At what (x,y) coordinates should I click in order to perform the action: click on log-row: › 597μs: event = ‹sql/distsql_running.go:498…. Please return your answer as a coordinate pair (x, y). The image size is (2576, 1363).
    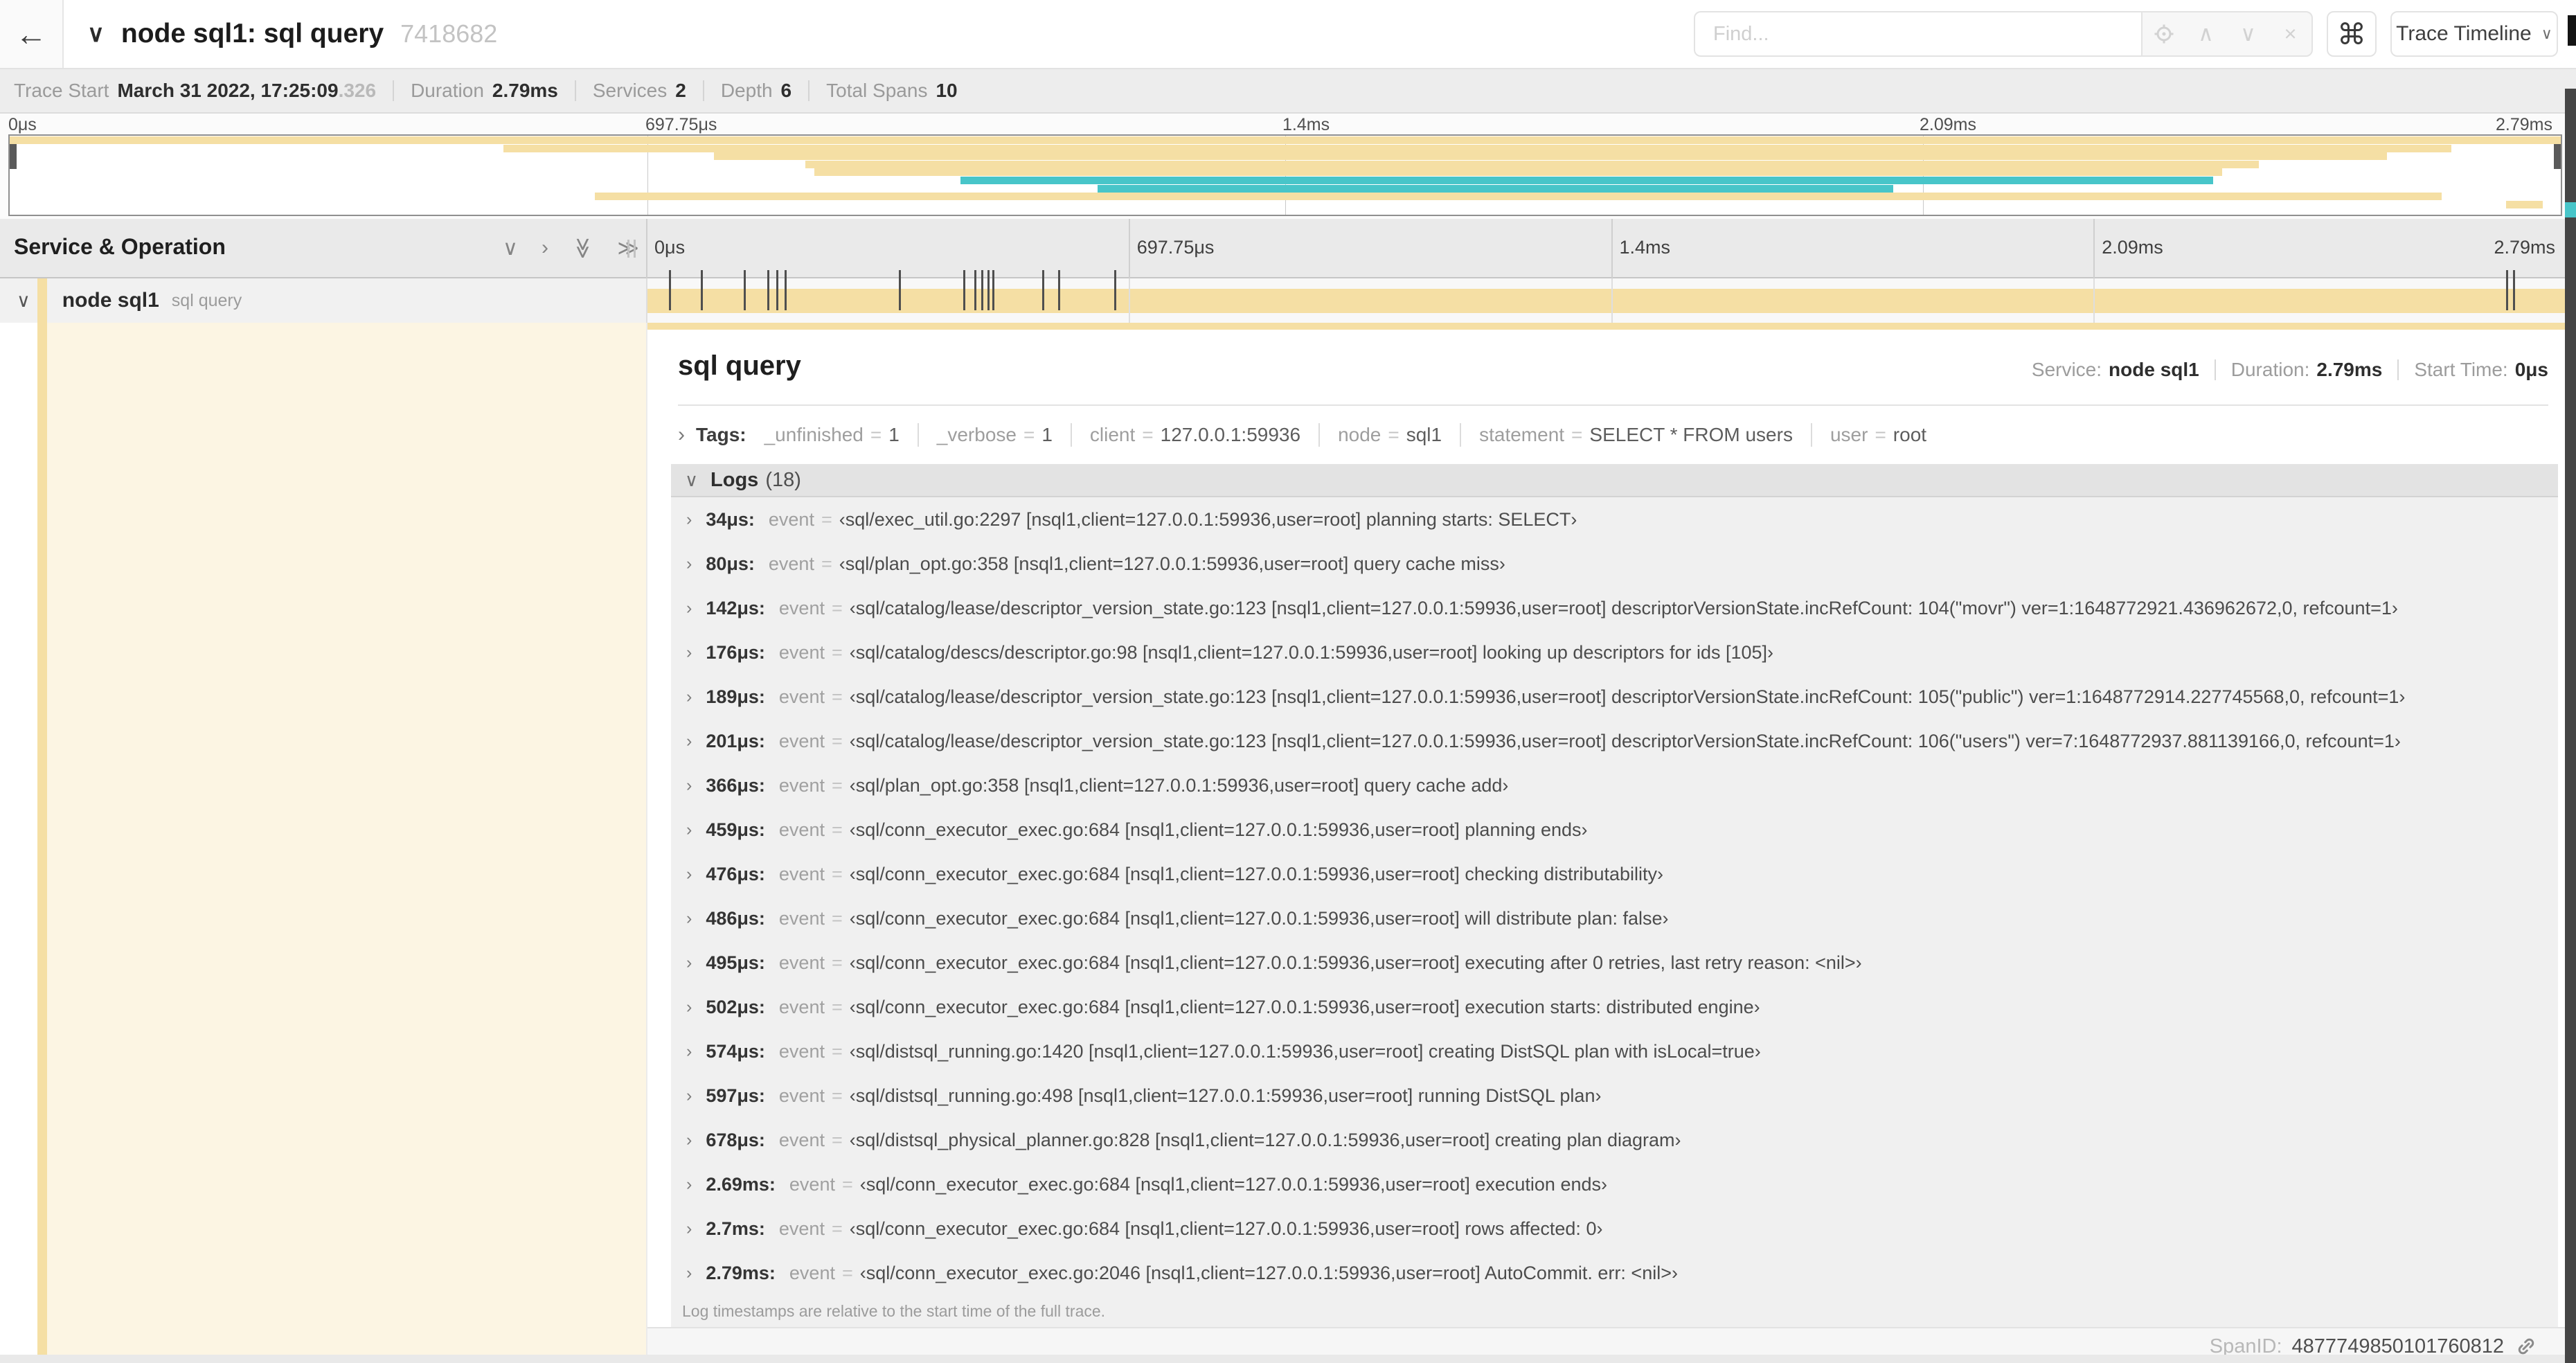
    Looking at the image, I should click on (1615, 1096).